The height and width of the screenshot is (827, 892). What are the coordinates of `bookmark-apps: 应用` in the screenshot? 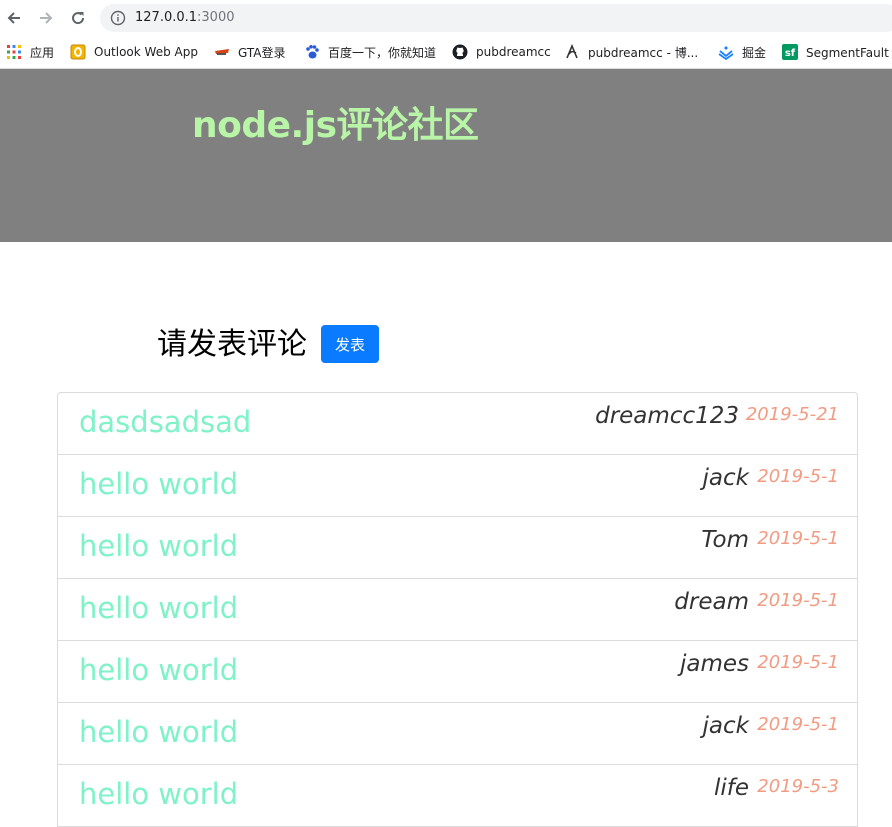 It's located at (30, 52).